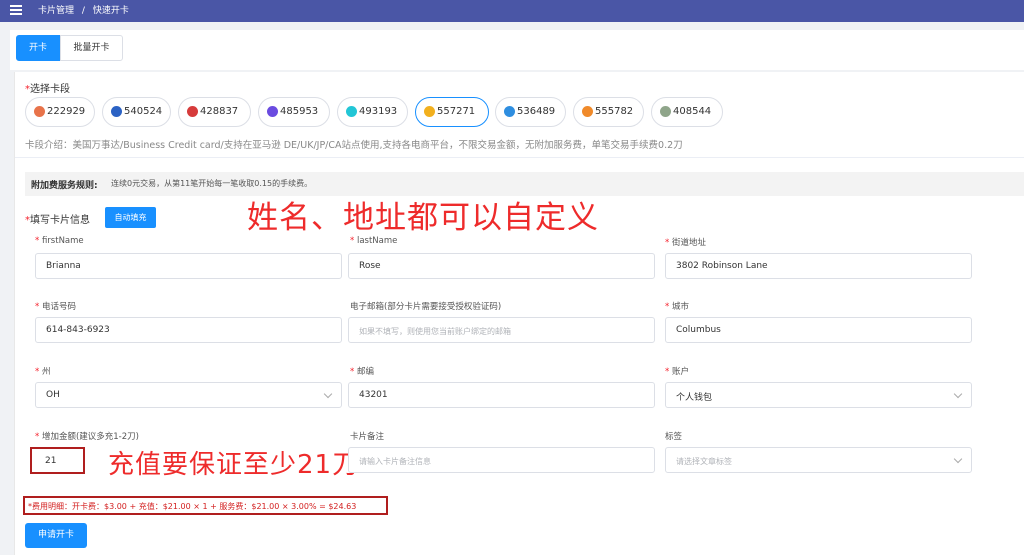 This screenshot has width=1024, height=555. What do you see at coordinates (692, 111) in the screenshot?
I see `card-segment-label: 408544` at bounding box center [692, 111].